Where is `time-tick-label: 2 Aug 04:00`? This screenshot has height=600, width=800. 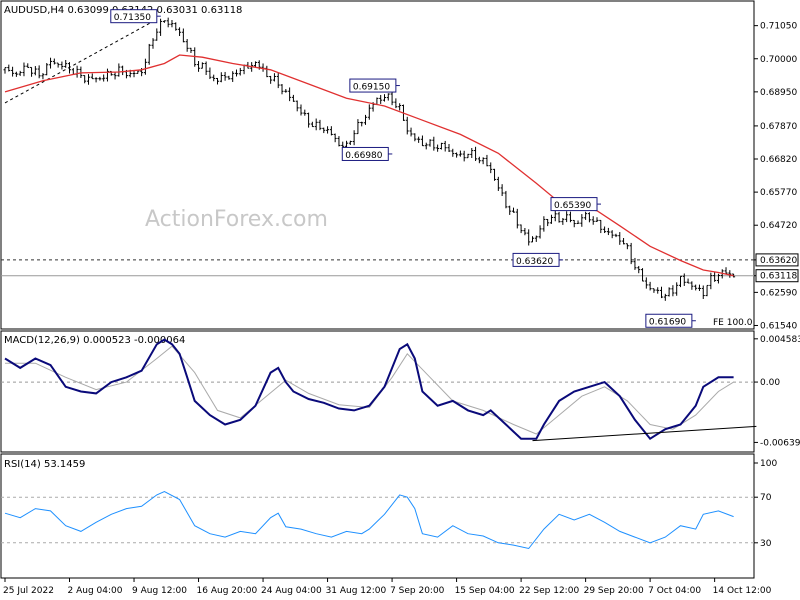
time-tick-label: 2 Aug 04:00 is located at coordinates (95, 591).